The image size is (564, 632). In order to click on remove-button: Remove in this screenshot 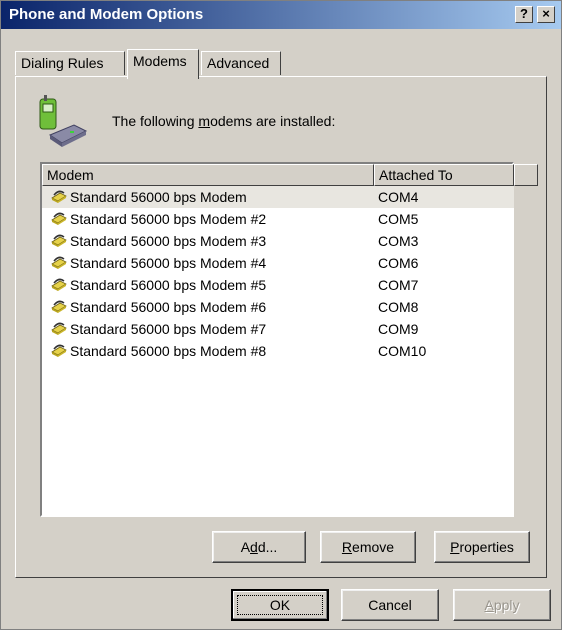, I will do `click(368, 547)`.